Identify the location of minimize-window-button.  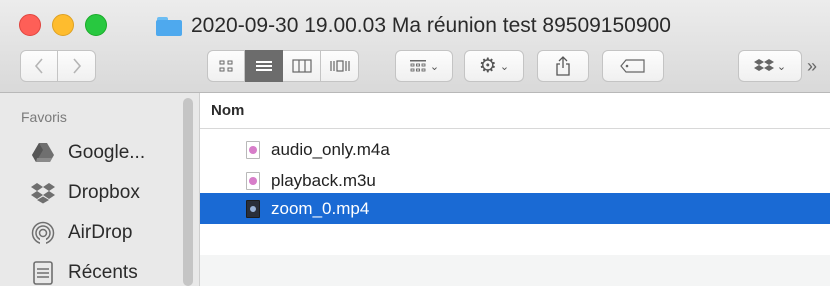
(63, 25).